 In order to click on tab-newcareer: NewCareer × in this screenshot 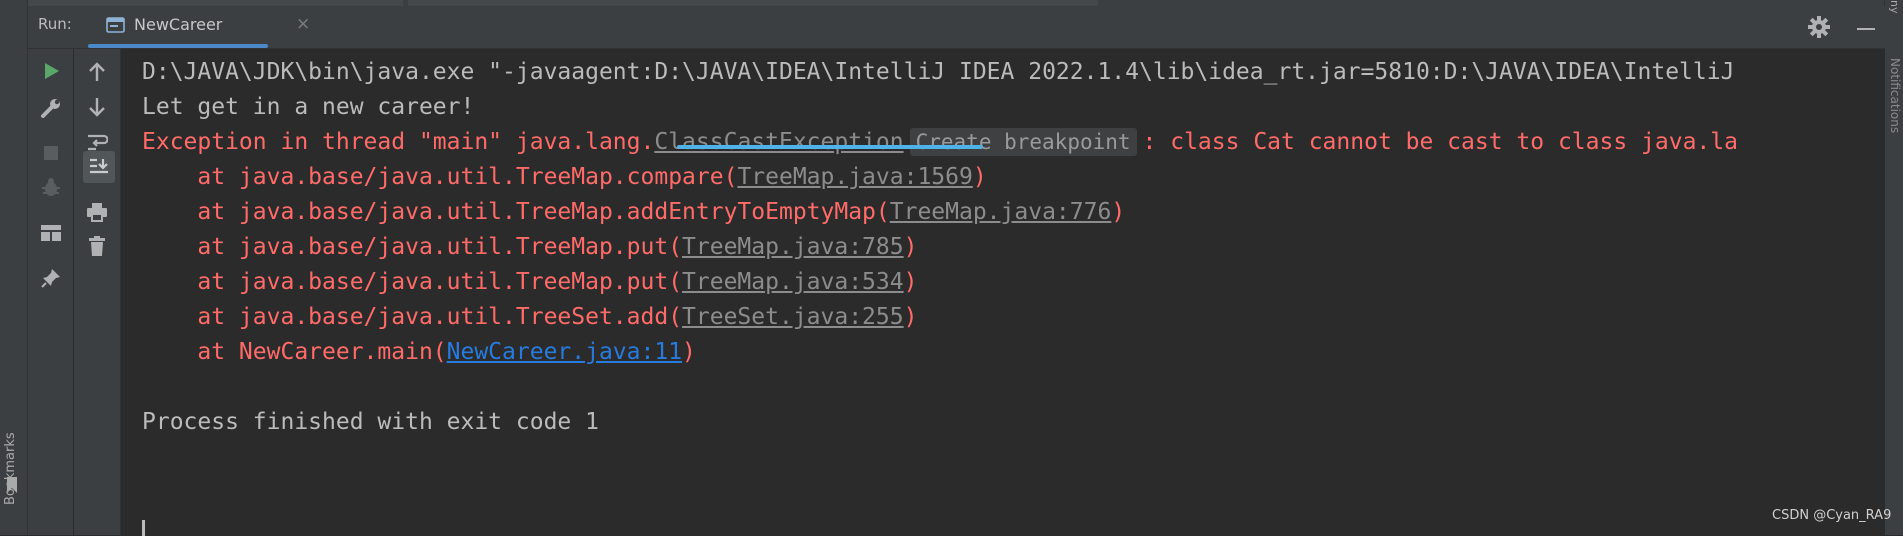, I will do `click(199, 27)`.